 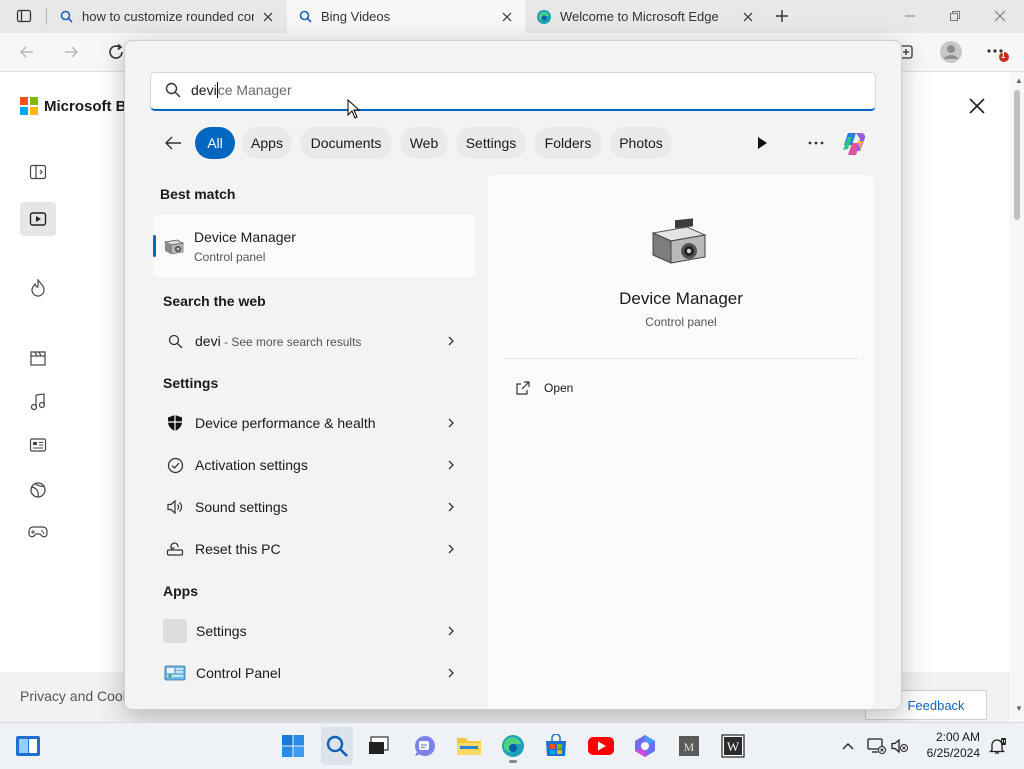 I want to click on tab-bing-videos: Bing Videos, so click(x=406, y=16).